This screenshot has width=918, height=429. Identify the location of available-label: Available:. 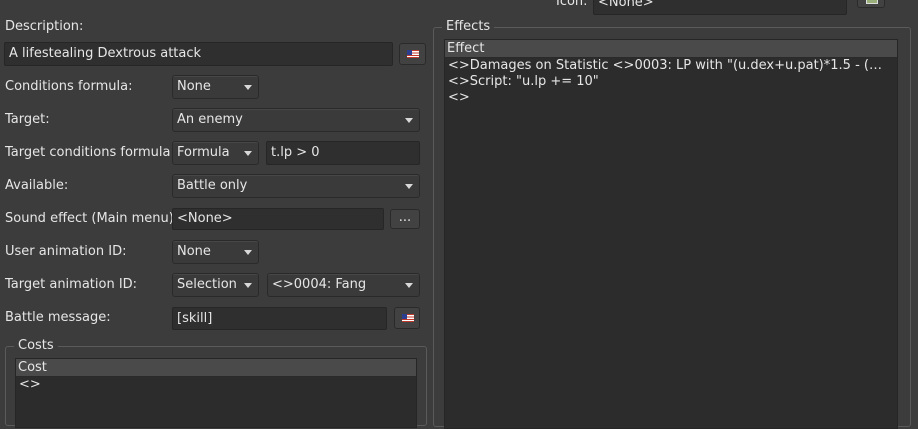
(37, 185).